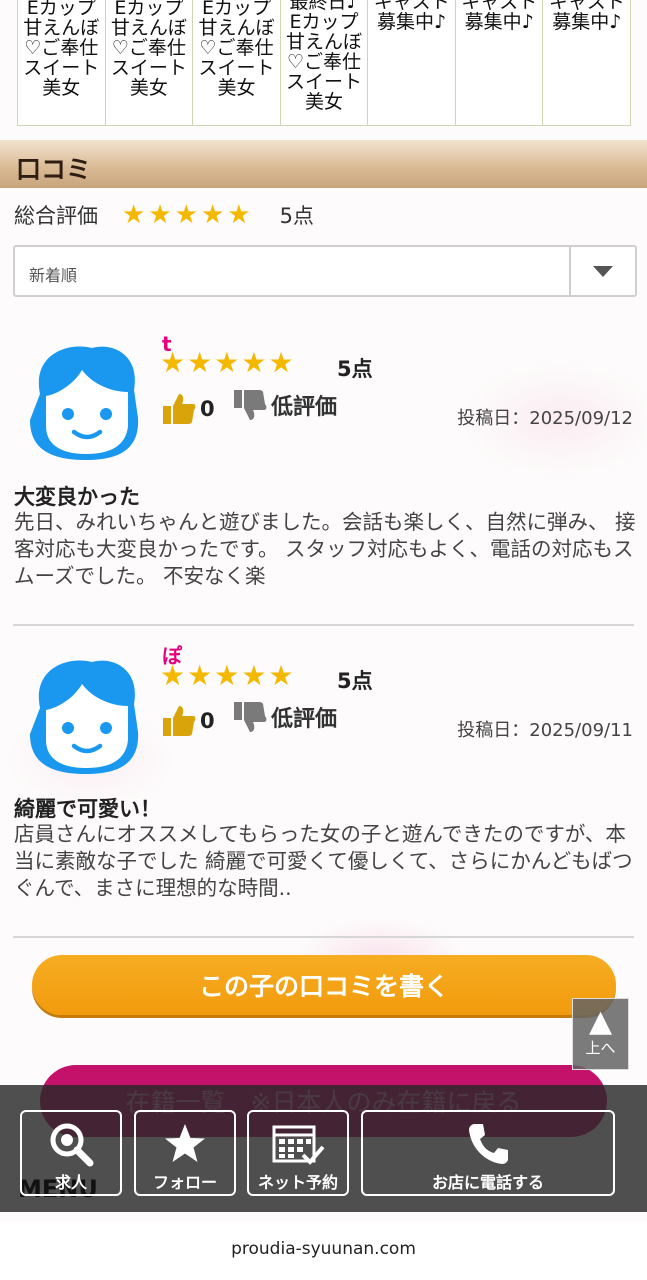 The width and height of the screenshot is (647, 1280). What do you see at coordinates (487, 1182) in the screenshot?
I see `menu-item-label: お店に電話する` at bounding box center [487, 1182].